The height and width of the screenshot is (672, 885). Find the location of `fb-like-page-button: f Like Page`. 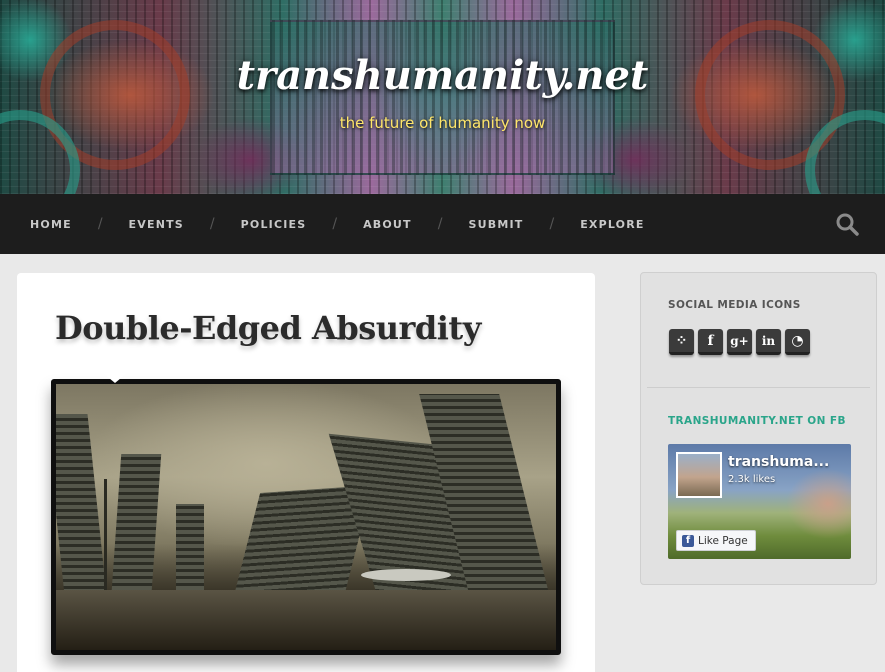

fb-like-page-button: f Like Page is located at coordinates (716, 540).